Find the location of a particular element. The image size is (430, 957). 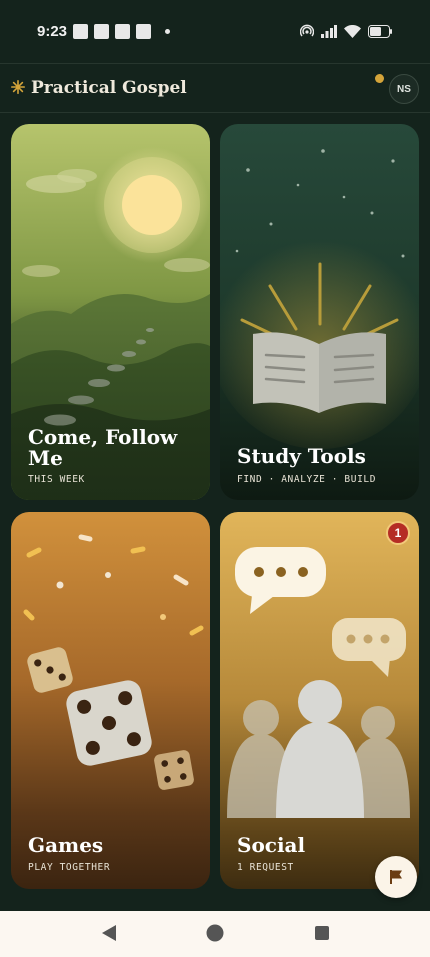

dropbox-icon is located at coordinates (101, 31).